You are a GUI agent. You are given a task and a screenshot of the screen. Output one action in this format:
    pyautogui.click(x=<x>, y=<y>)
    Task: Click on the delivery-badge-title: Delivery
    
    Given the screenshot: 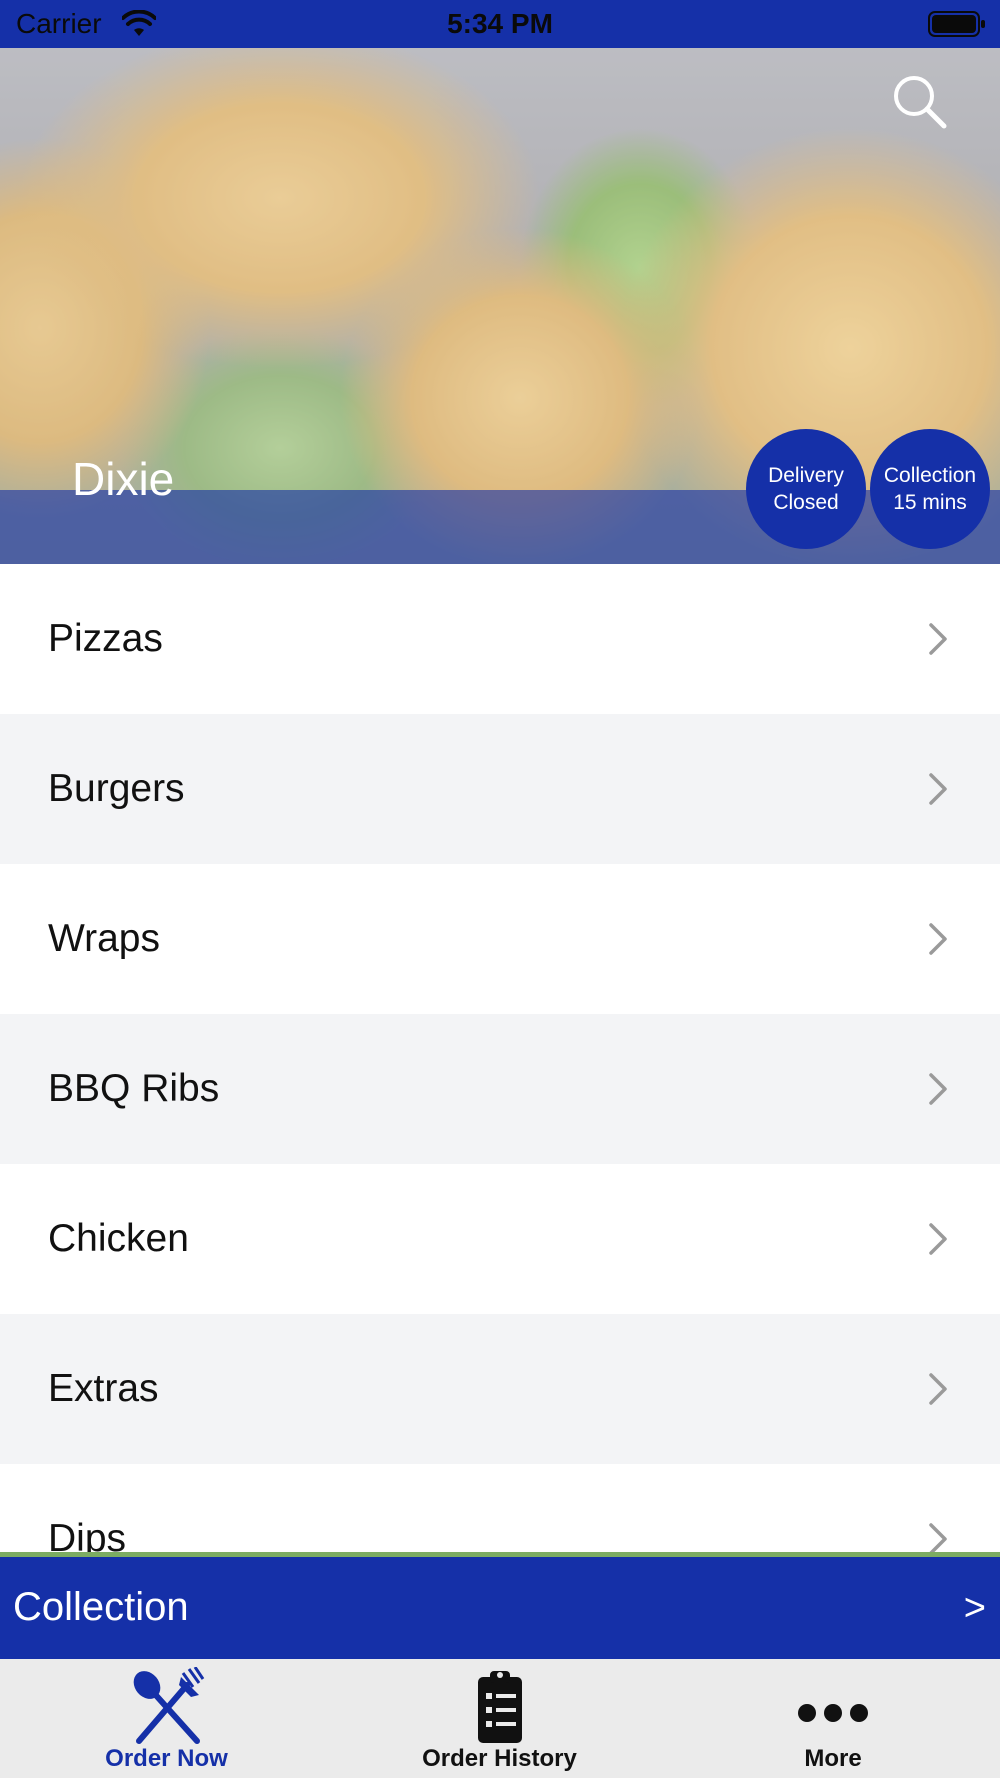 What is the action you would take?
    pyautogui.click(x=806, y=475)
    